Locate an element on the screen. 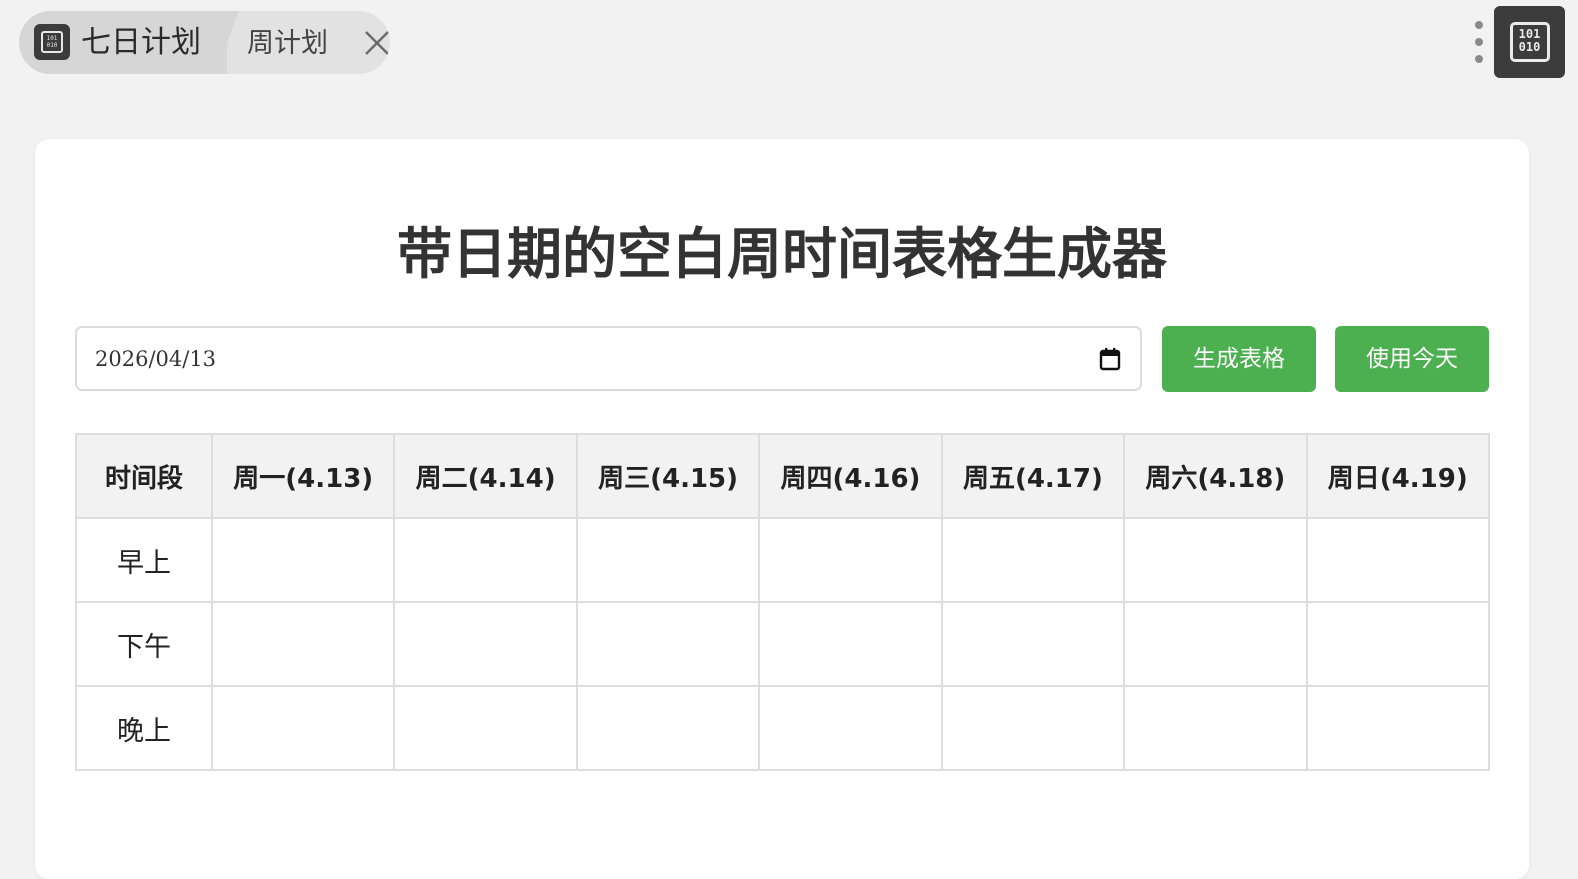 The image size is (1578, 879). app-title: 七日计划 is located at coordinates (141, 42).